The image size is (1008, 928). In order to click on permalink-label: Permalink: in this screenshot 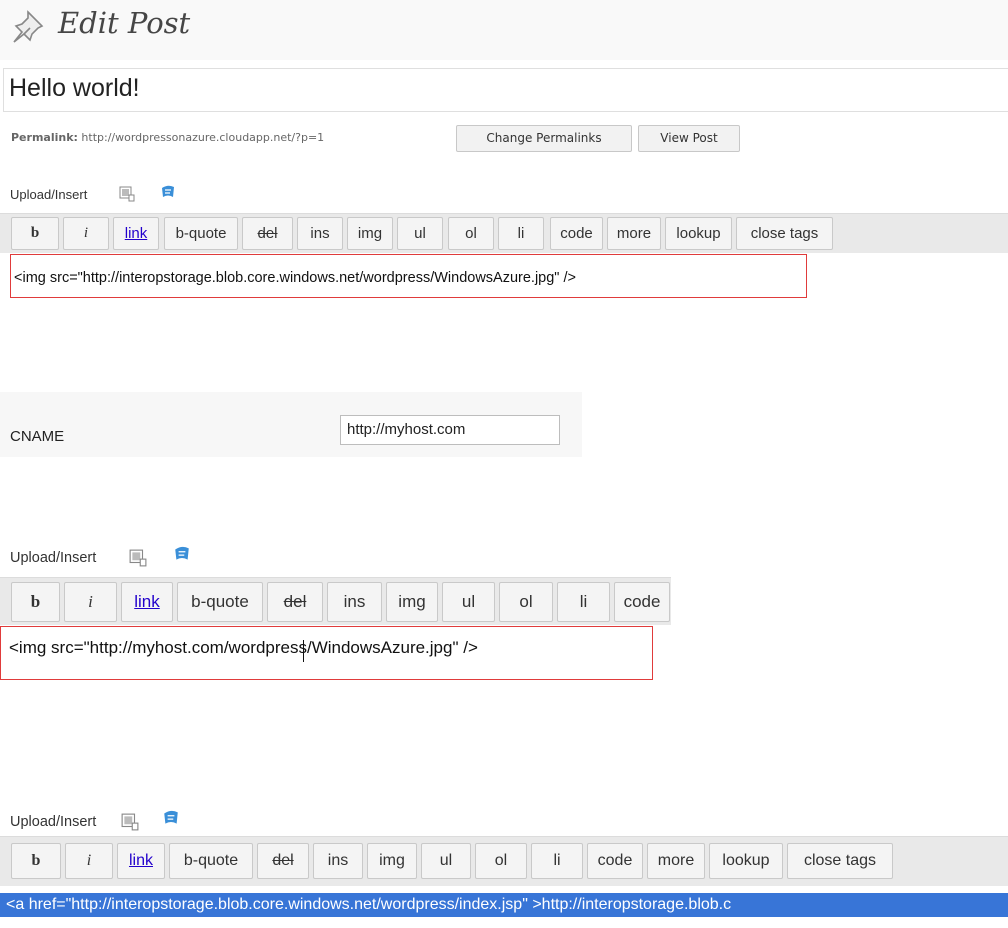, I will do `click(44, 137)`.